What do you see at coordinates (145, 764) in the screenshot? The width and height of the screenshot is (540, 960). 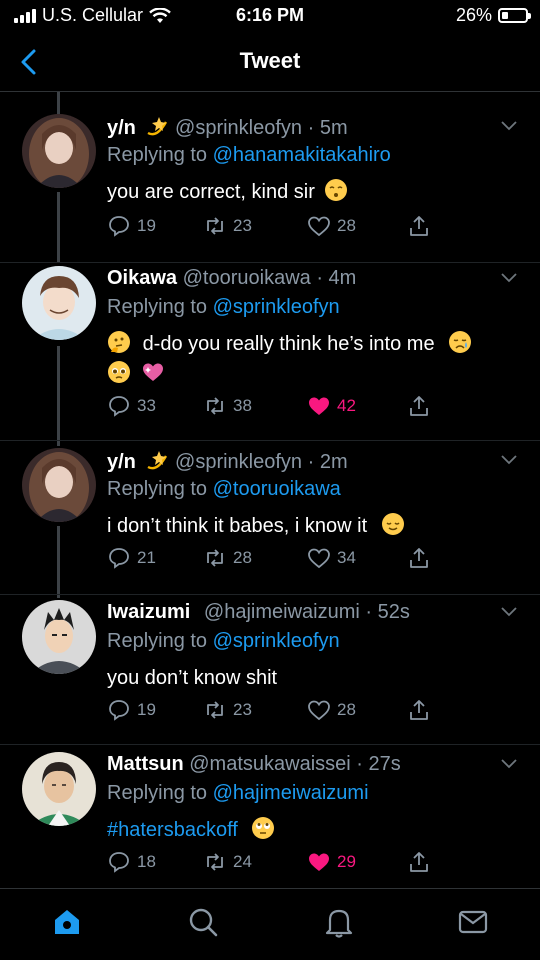 I see `display-name: Mattsun` at bounding box center [145, 764].